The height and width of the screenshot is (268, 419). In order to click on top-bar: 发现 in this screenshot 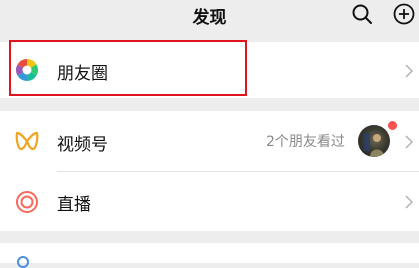, I will do `click(209, 15)`.